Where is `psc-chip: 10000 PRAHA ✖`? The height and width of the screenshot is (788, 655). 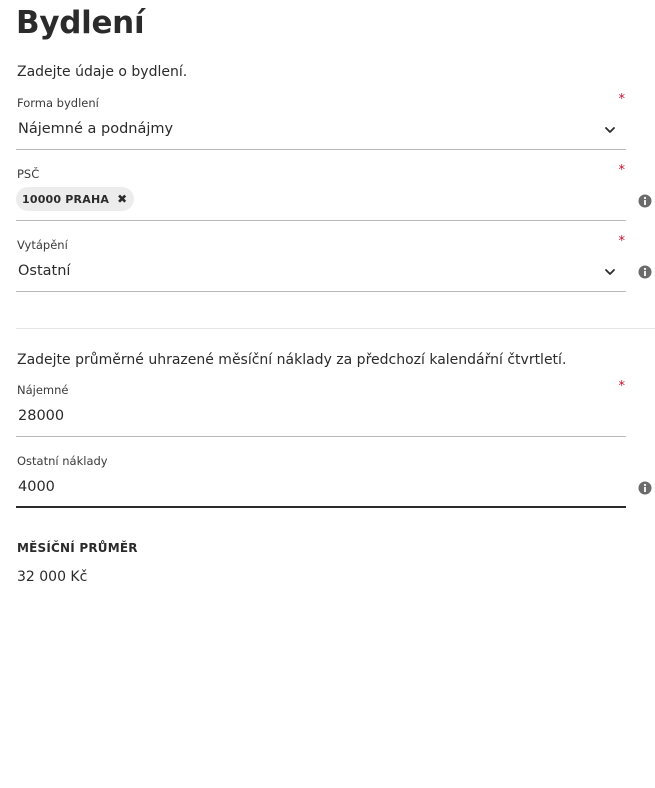
psc-chip: 10000 PRAHA ✖ is located at coordinates (75, 199).